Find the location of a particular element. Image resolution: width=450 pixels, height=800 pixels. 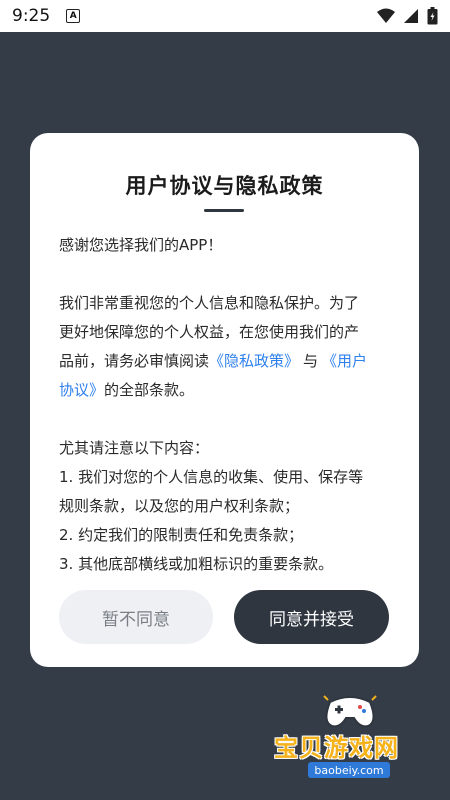

notice-item-3: 3. 其他底部横线或加粗标识的重要条款。 is located at coordinates (196, 564).